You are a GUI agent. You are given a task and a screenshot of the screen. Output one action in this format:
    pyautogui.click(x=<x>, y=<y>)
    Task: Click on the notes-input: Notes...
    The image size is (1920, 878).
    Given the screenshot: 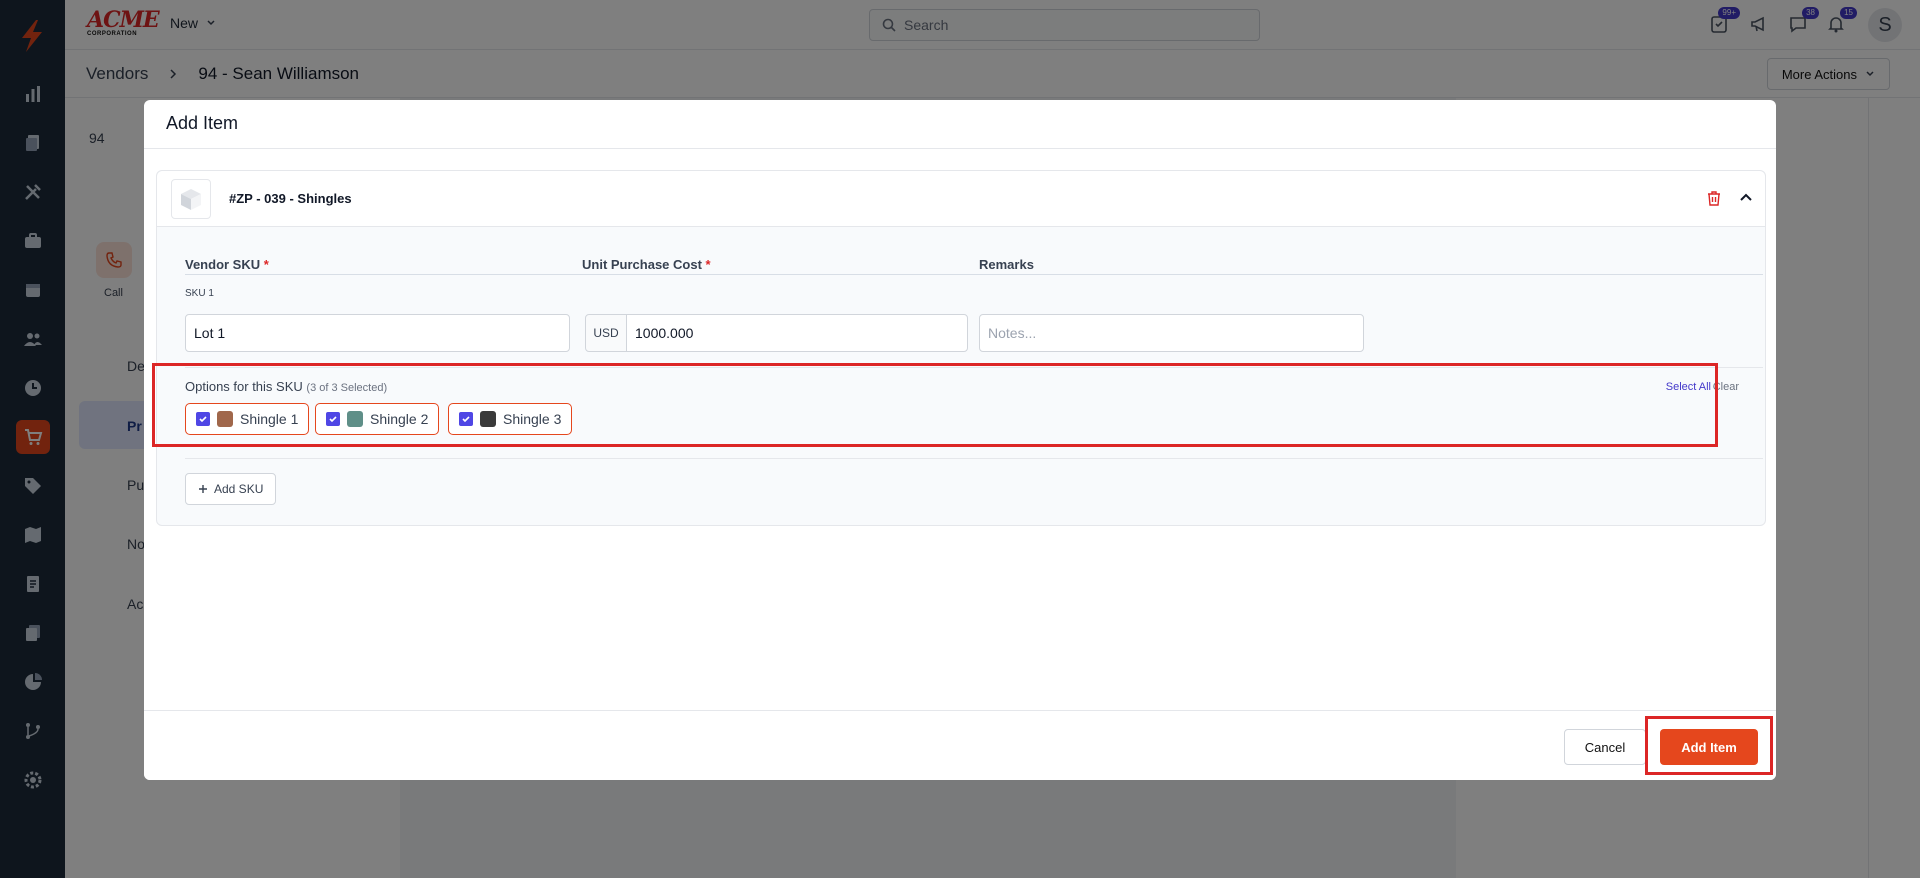 What is the action you would take?
    pyautogui.click(x=1171, y=333)
    